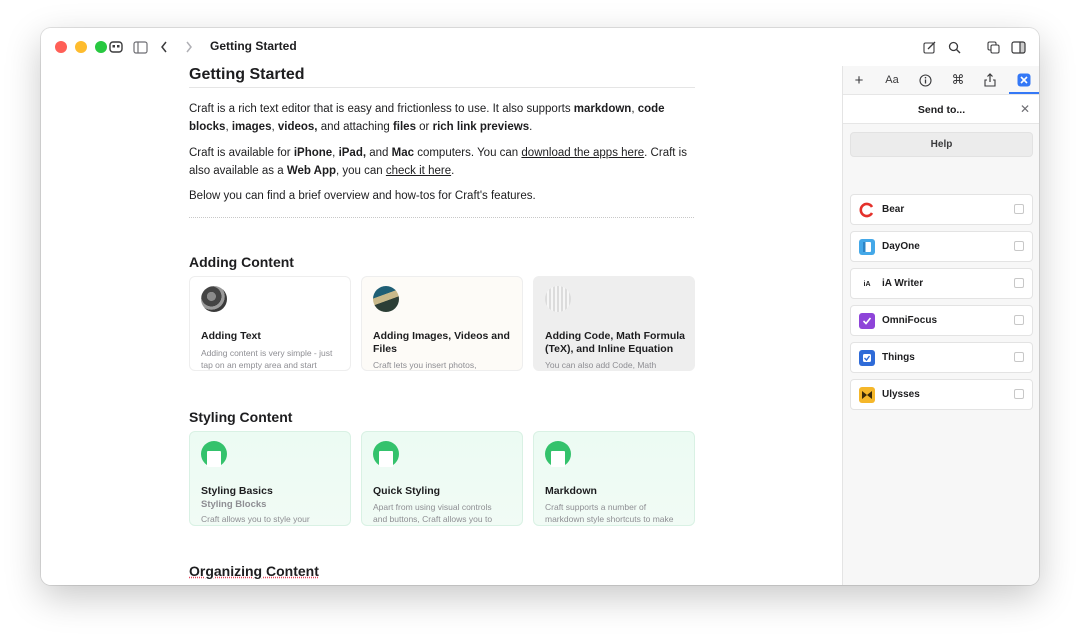  I want to click on ulysses-app-icon, so click(867, 395).